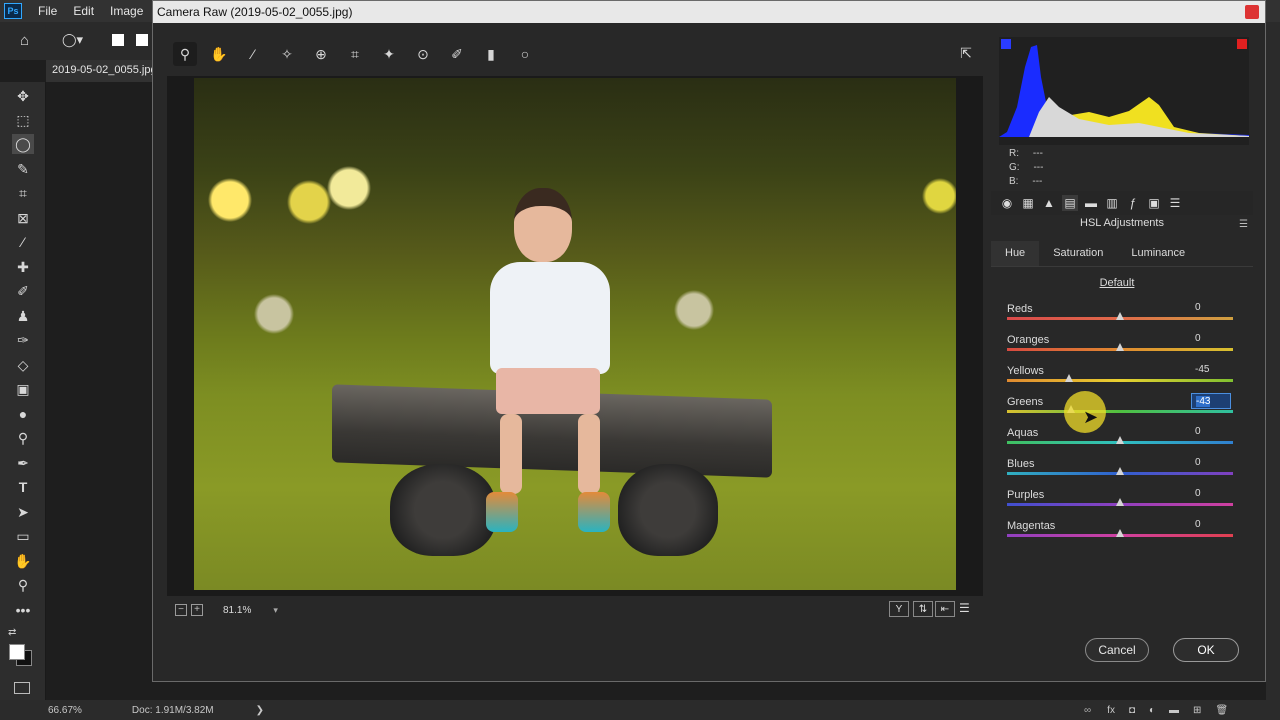 This screenshot has height=720, width=1280. I want to click on hand-tool-icon: ✋, so click(23, 561).